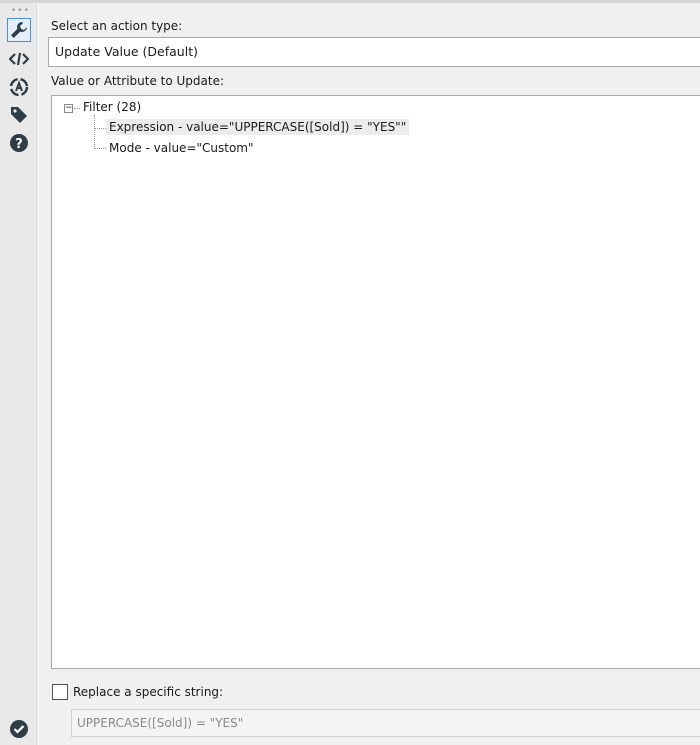  What do you see at coordinates (181, 148) in the screenshot?
I see `tree-node-mode: Mode - value="Custom"` at bounding box center [181, 148].